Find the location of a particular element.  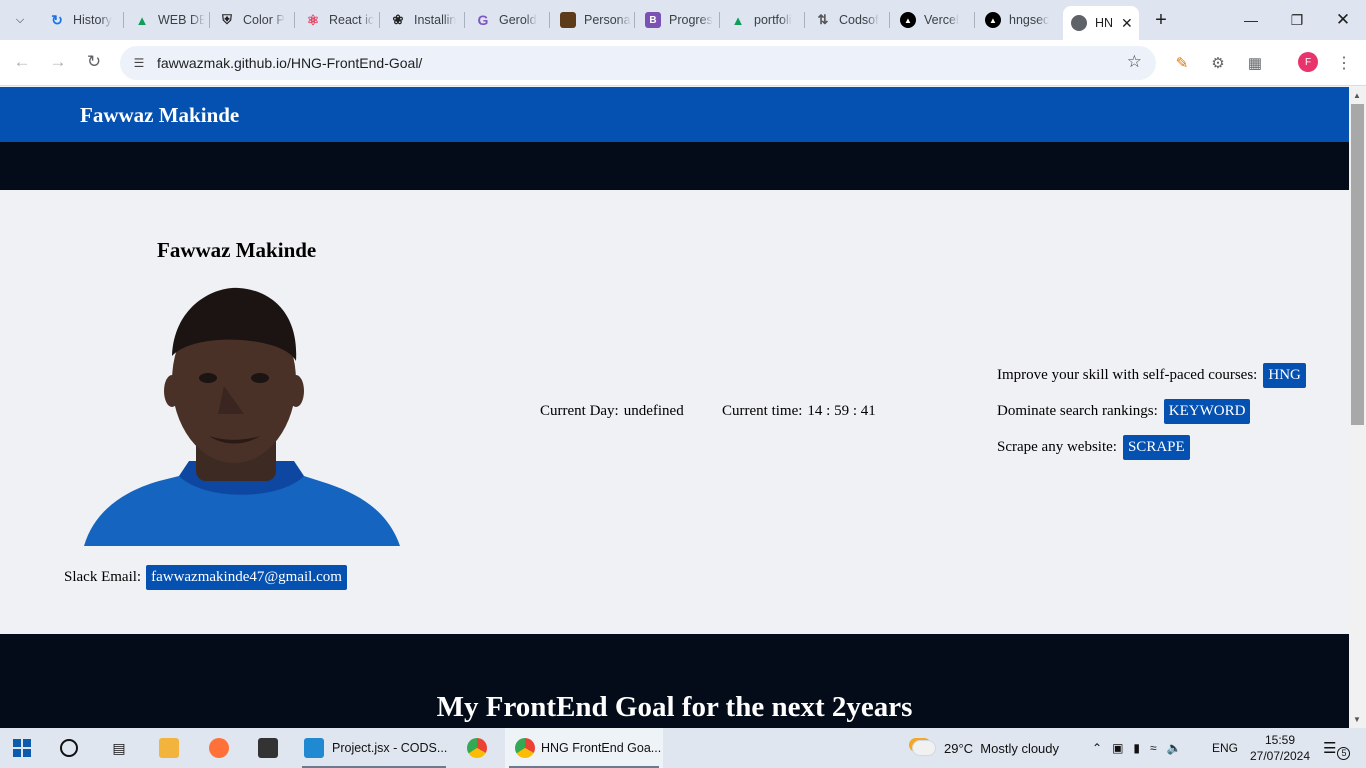

bug-extension-icon: ⚙ is located at coordinates (1218, 63).